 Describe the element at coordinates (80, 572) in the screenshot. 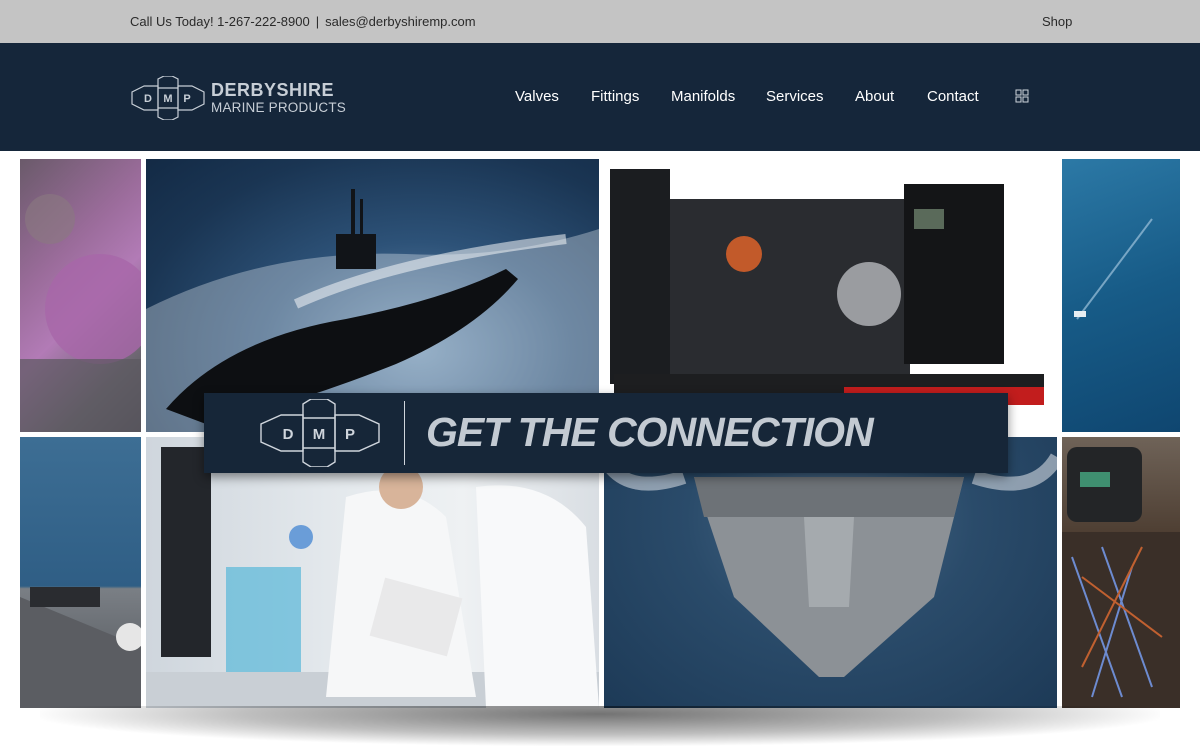

I see `carrier-deck-image` at that location.